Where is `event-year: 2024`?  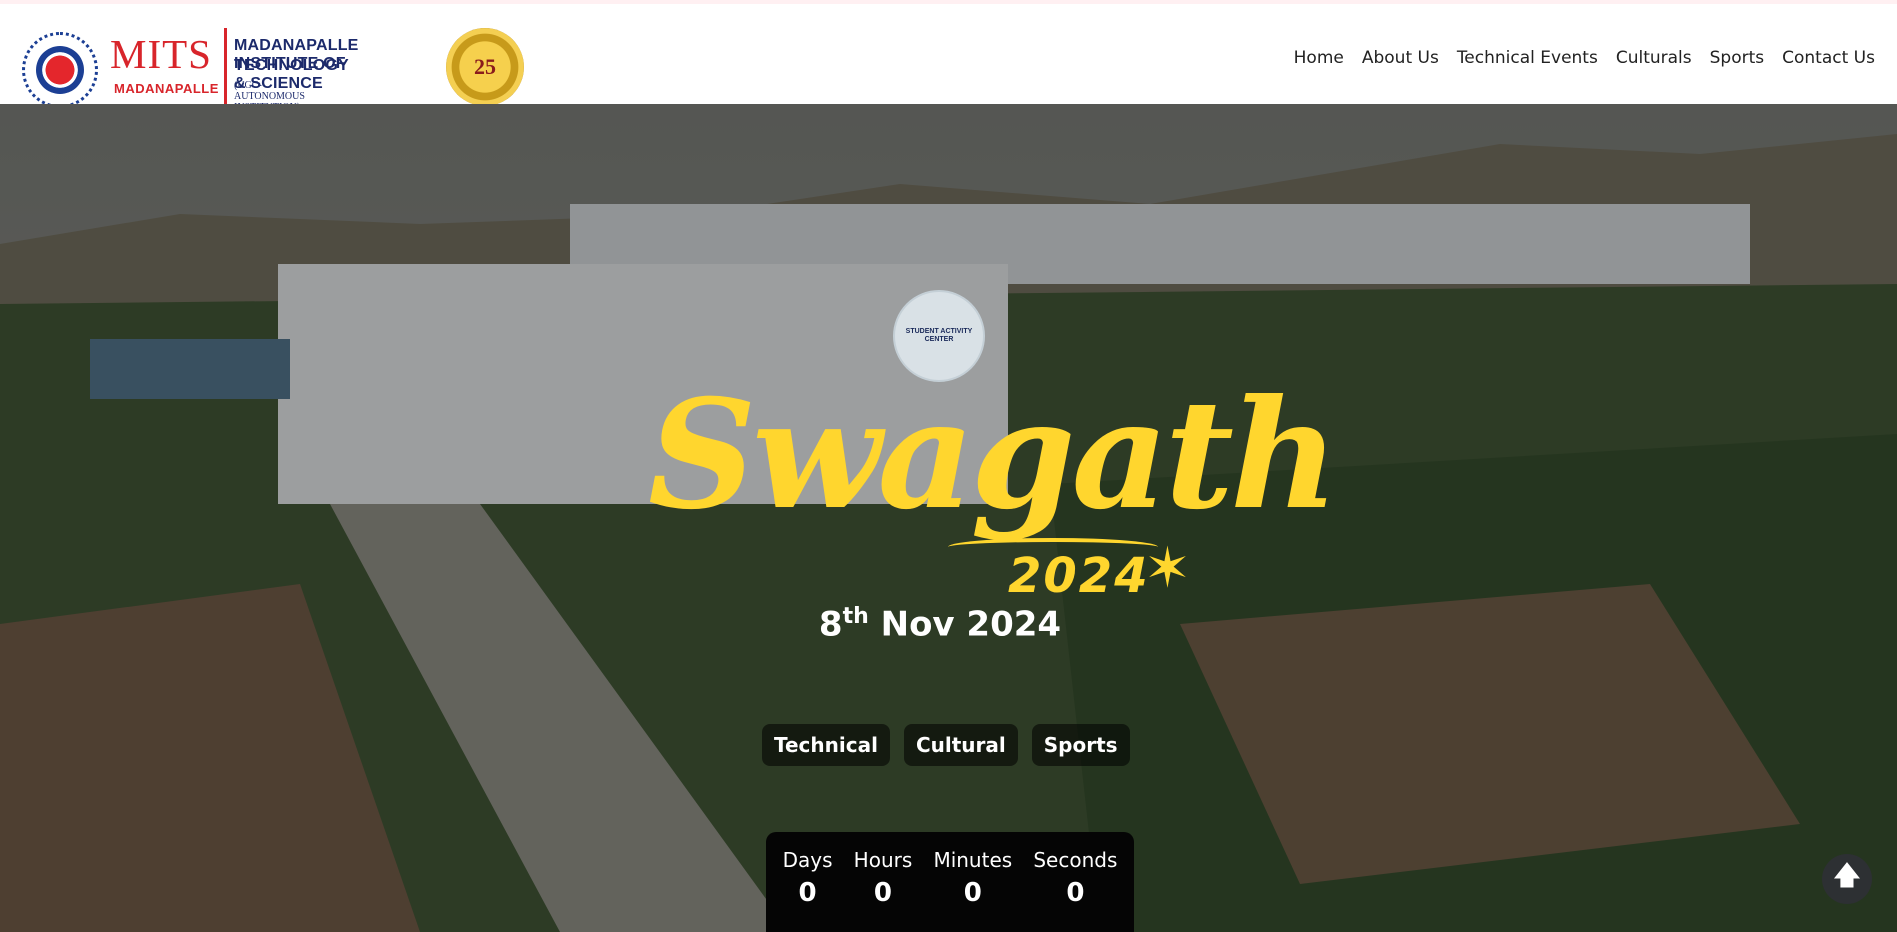
event-year: 2024 is located at coordinates (1079, 576).